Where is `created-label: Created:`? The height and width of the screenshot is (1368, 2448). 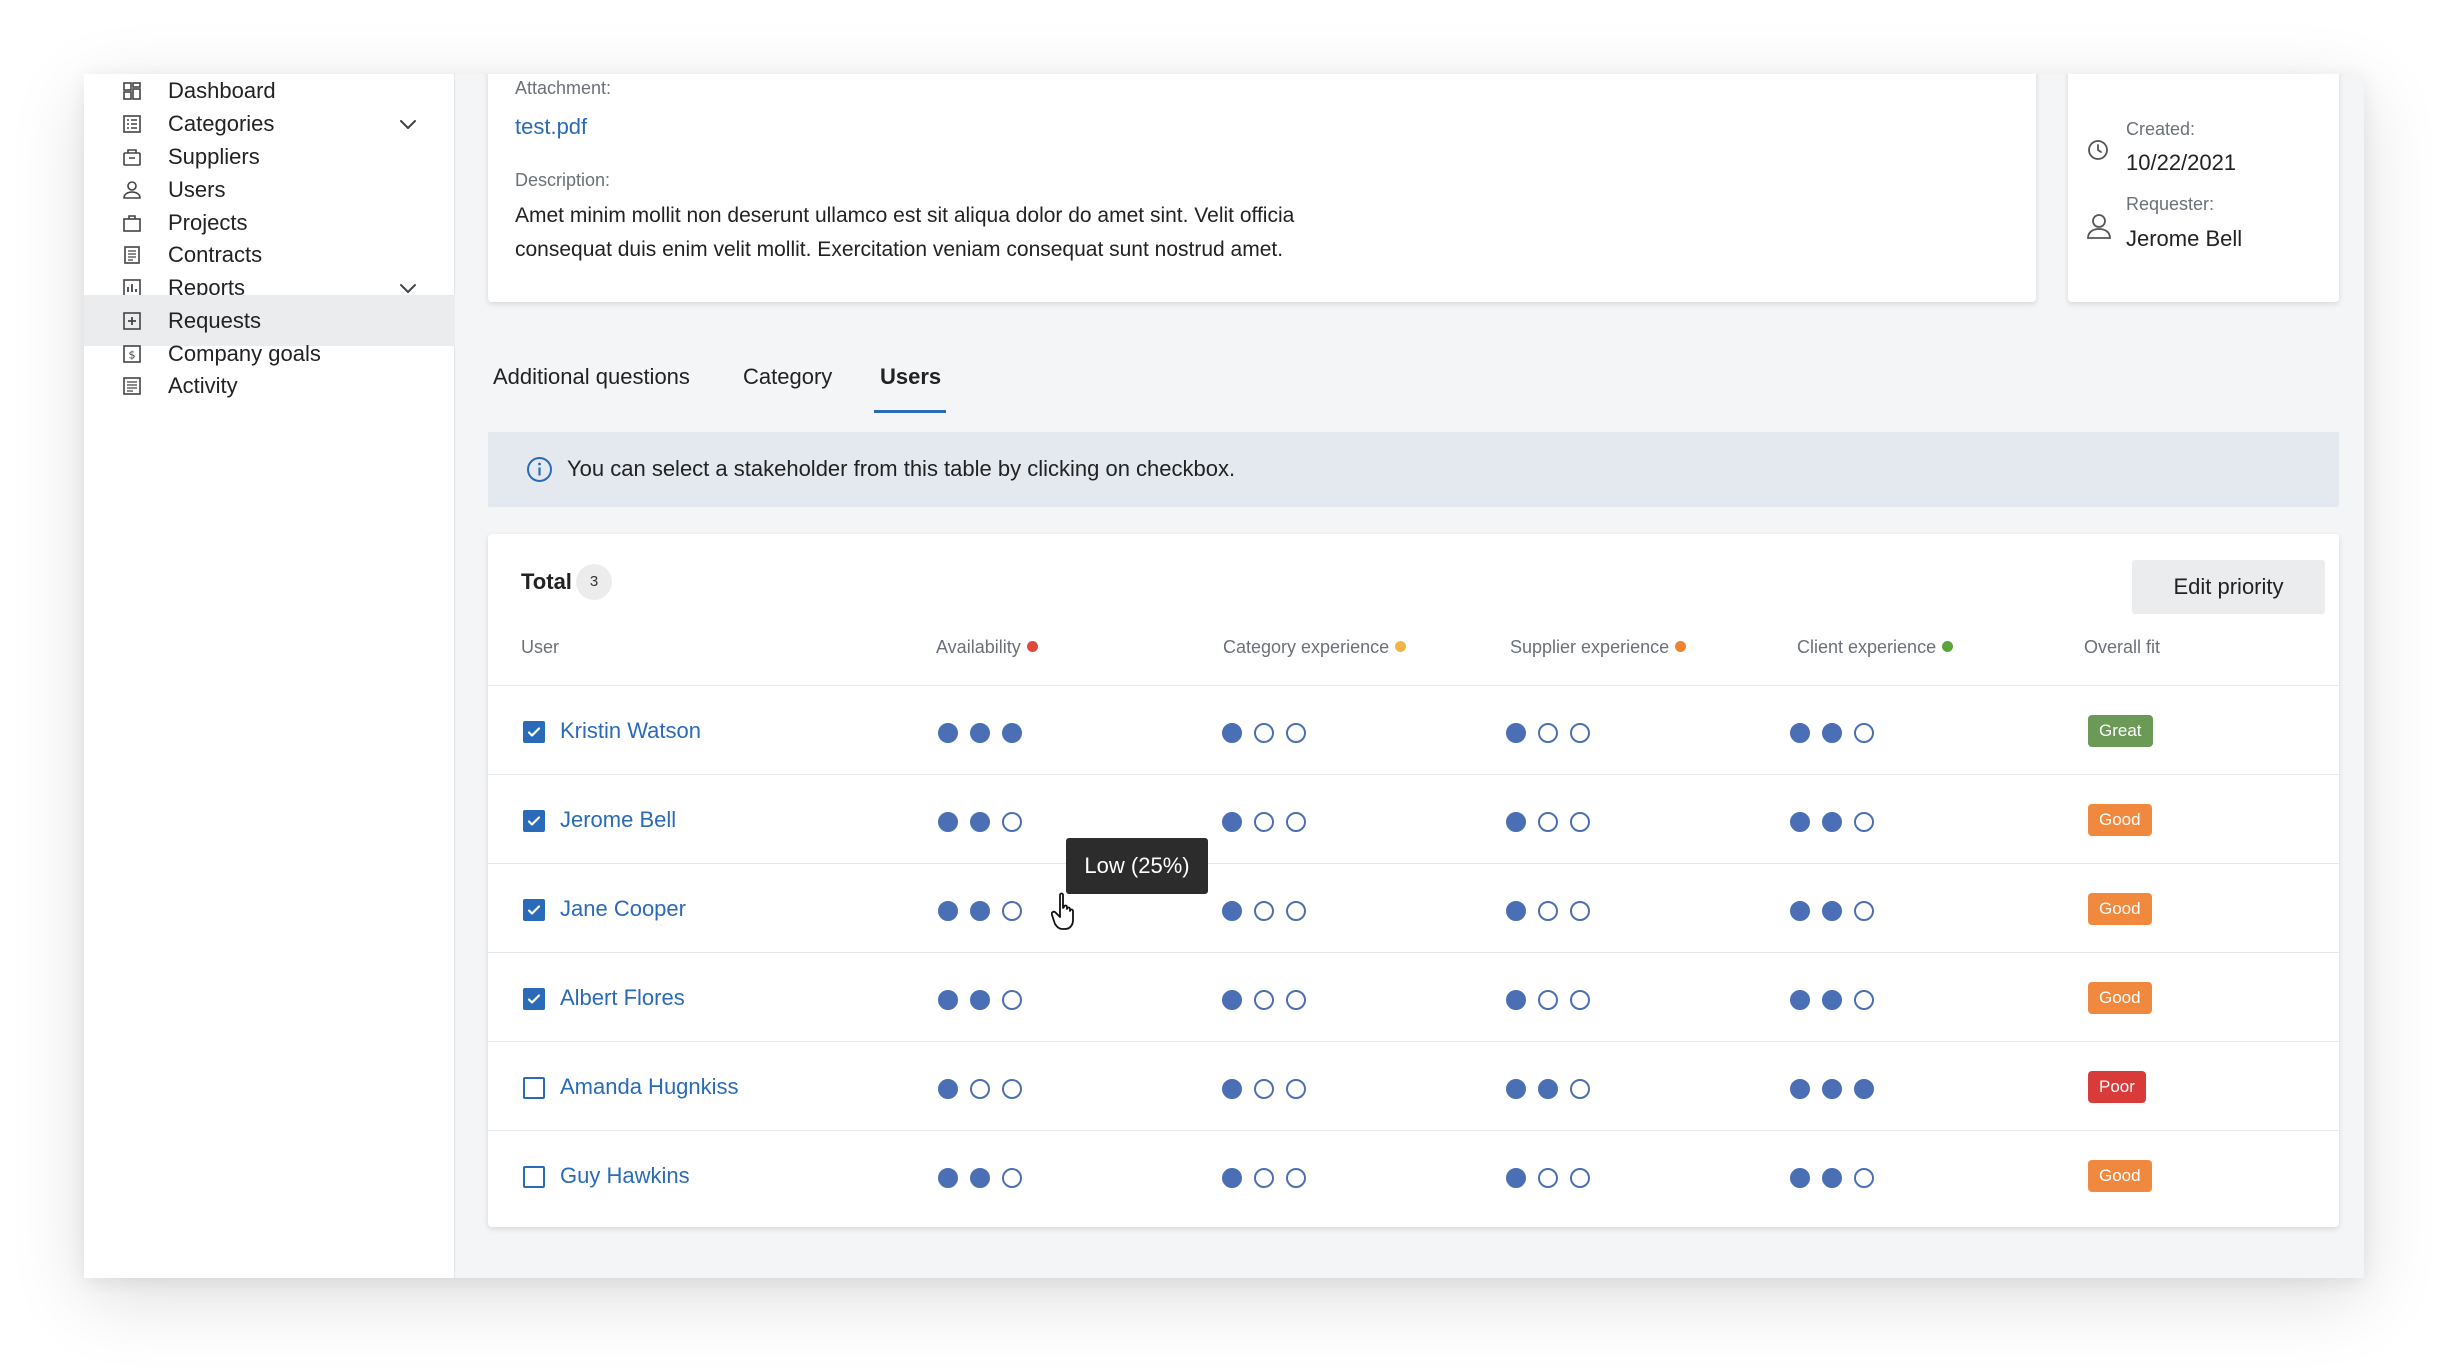 created-label: Created: is located at coordinates (2161, 129).